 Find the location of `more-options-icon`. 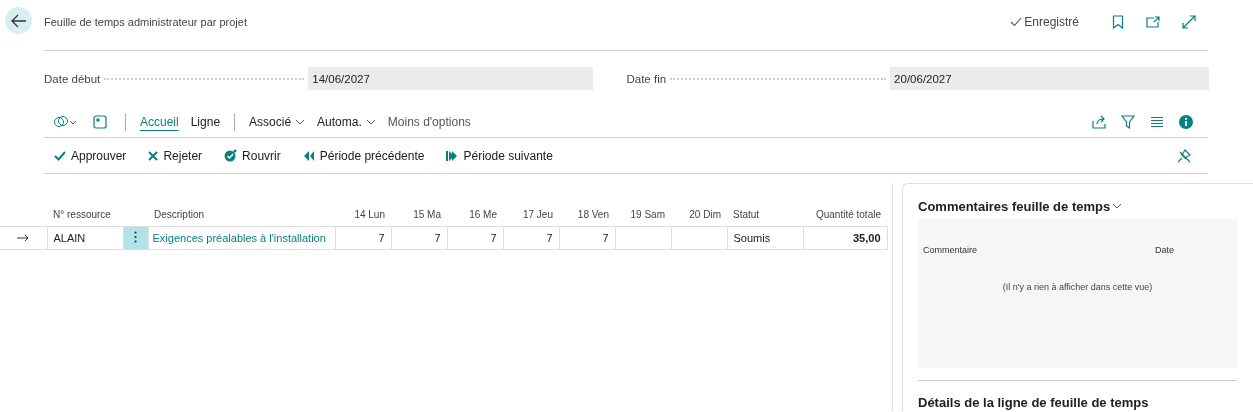

more-options-icon is located at coordinates (135, 237).